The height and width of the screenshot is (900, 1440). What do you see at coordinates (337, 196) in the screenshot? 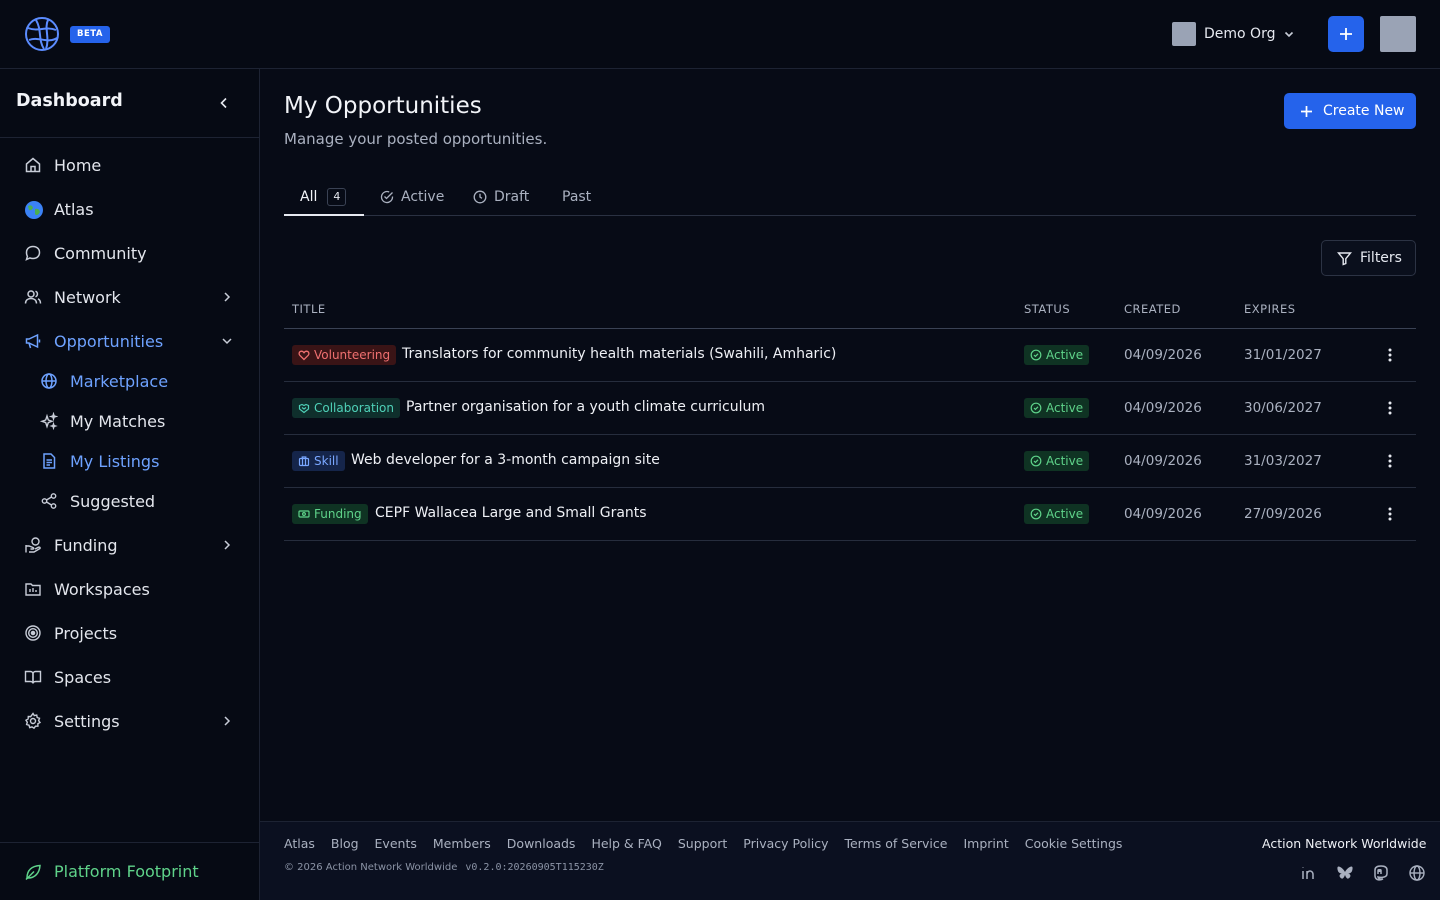
I see `tab-count-badge: 4` at bounding box center [337, 196].